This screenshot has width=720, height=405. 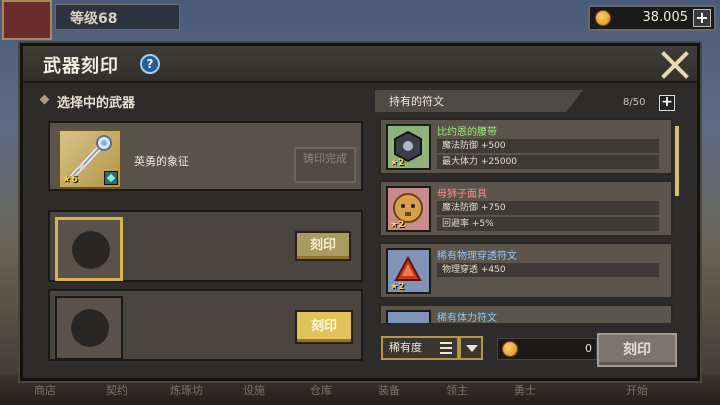 I want to click on rune-icon, so click(x=408, y=316).